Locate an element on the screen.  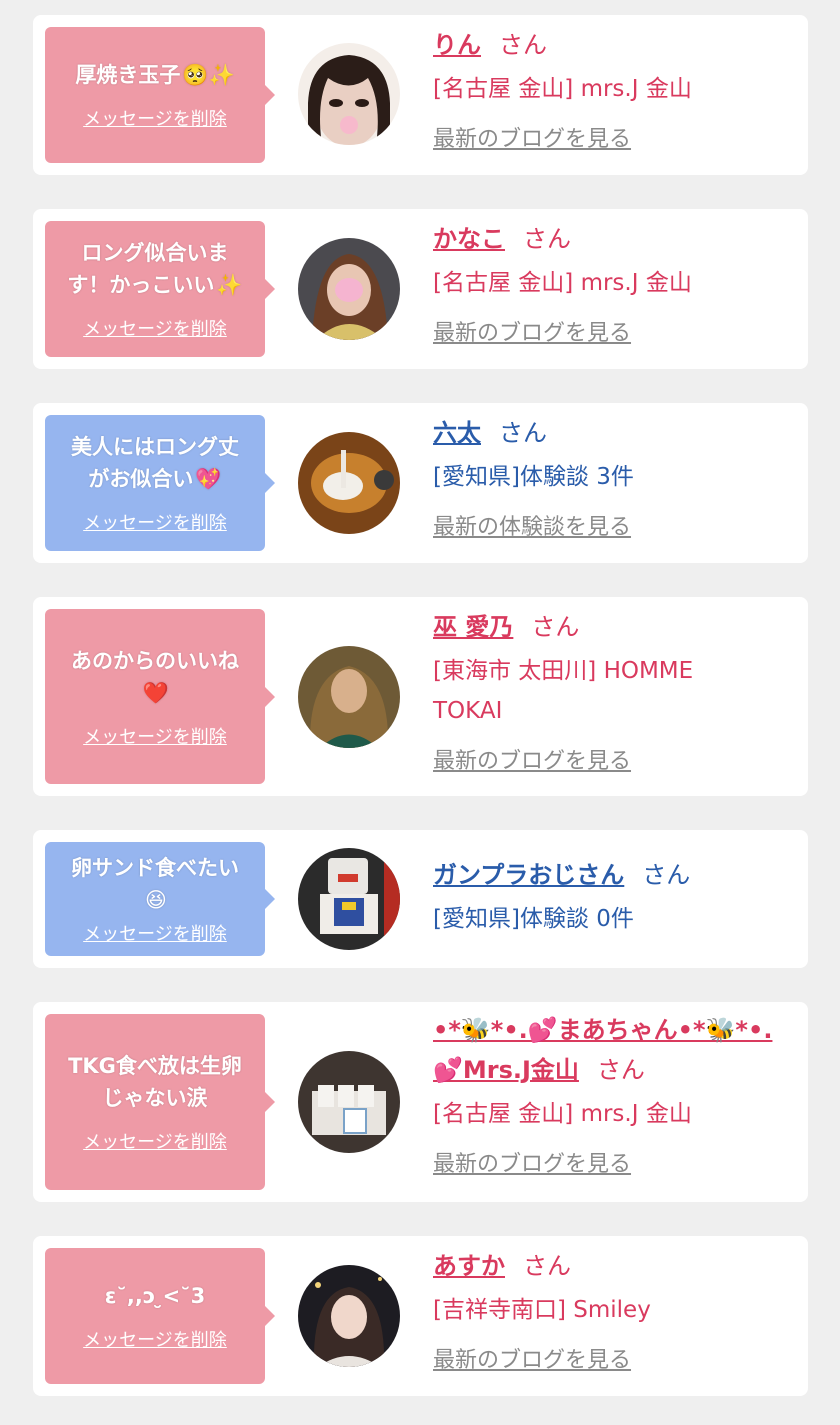
sender-name-link: かなこ is located at coordinates (469, 239).